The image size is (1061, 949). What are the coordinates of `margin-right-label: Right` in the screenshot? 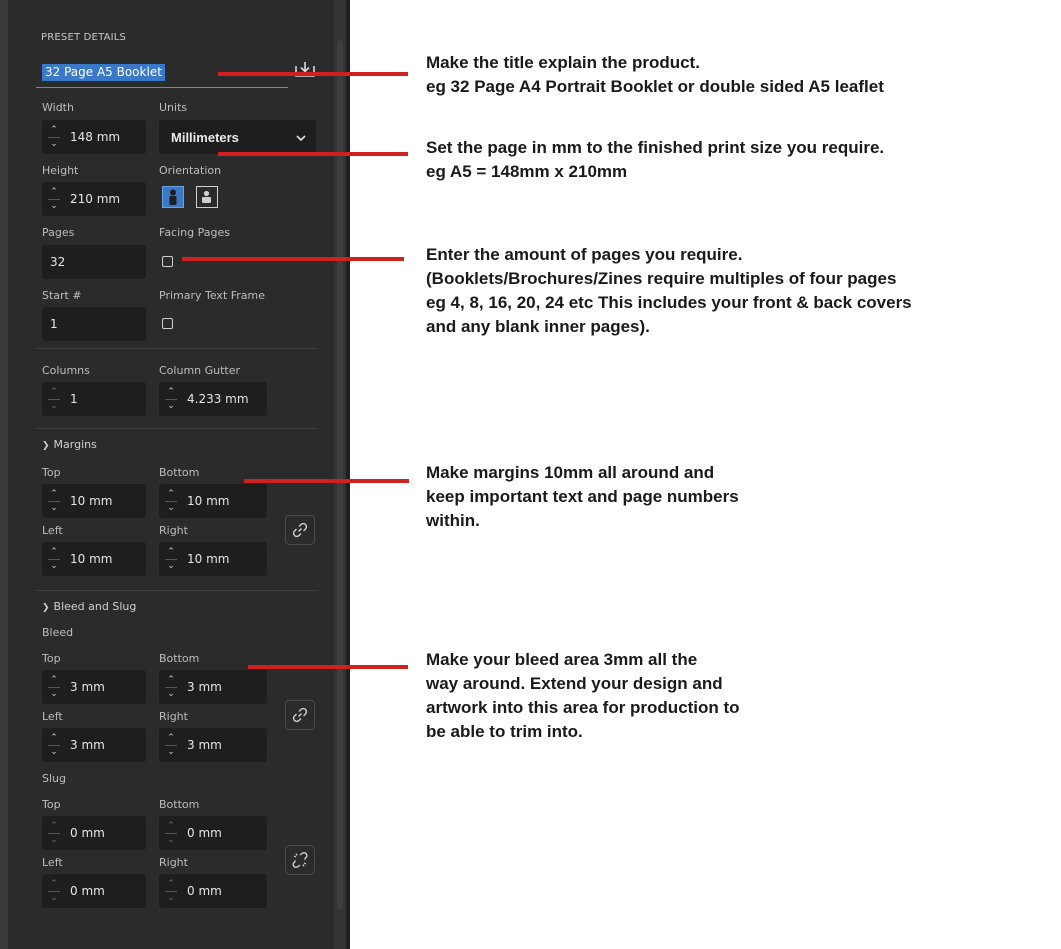 It's located at (173, 530).